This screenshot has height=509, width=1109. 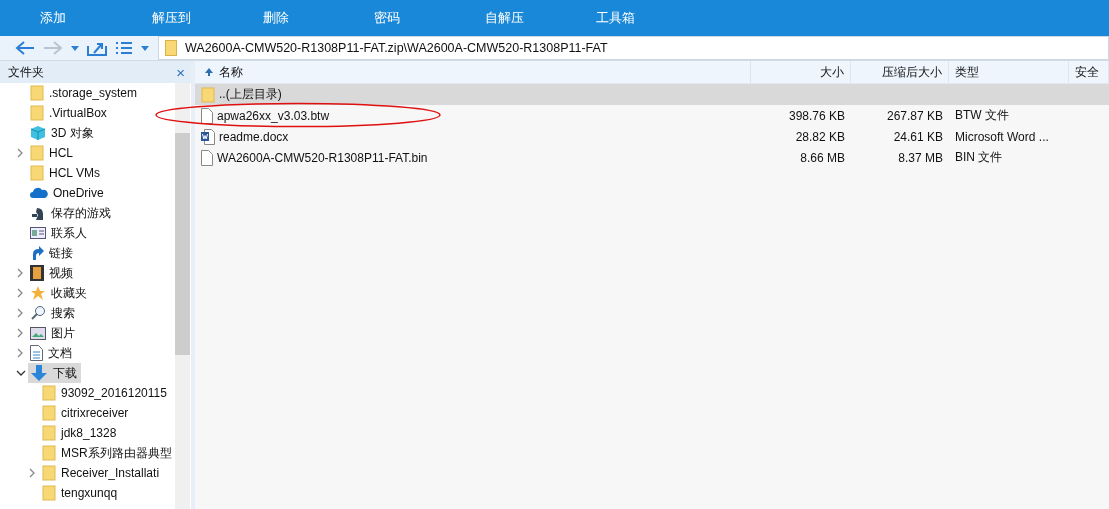 What do you see at coordinates (86, 413) in the screenshot?
I see `tree-item: citrixreceiver` at bounding box center [86, 413].